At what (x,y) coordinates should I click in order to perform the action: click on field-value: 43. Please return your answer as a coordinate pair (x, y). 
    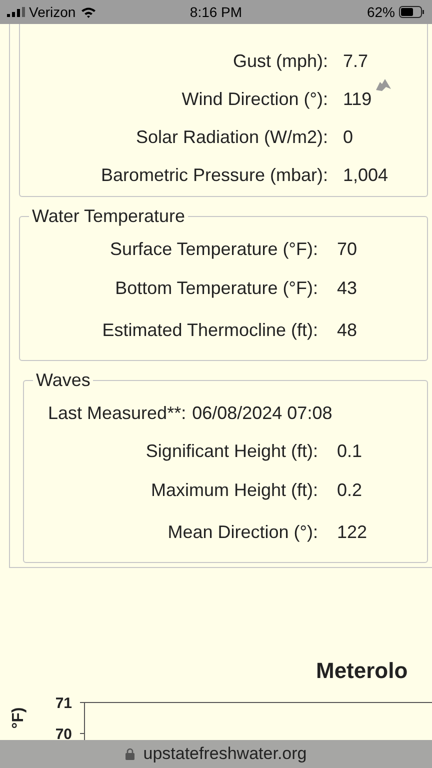
    Looking at the image, I should click on (347, 288).